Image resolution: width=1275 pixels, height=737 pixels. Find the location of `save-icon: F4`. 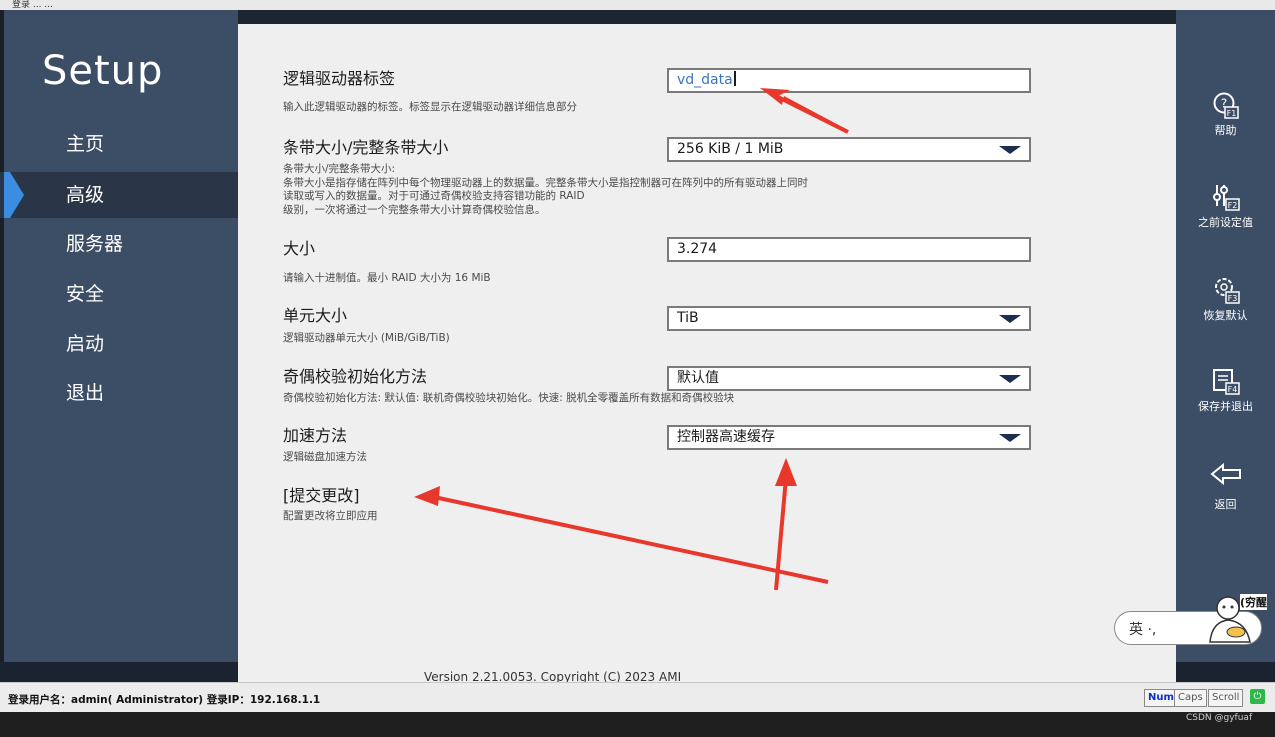

save-icon: F4 is located at coordinates (1226, 382).